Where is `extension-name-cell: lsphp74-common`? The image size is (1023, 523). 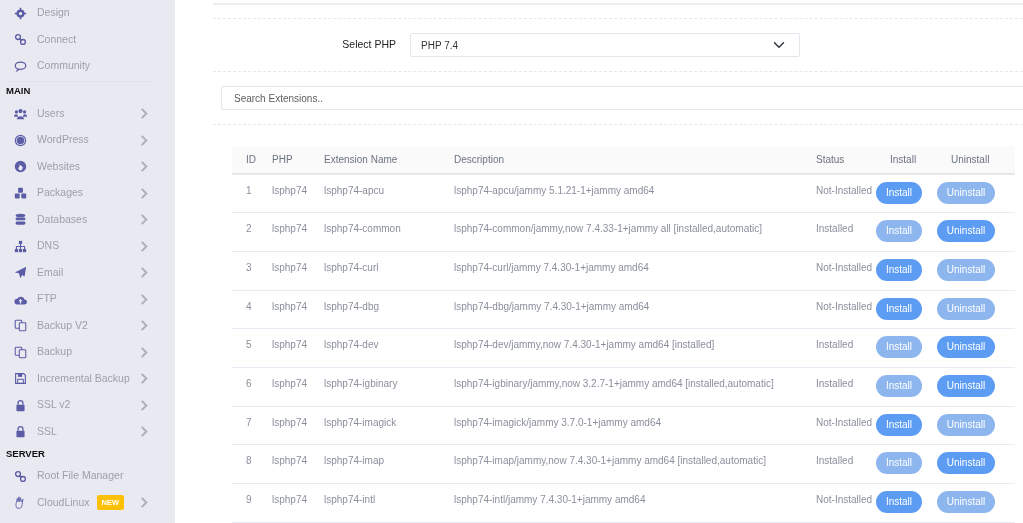 extension-name-cell: lsphp74-common is located at coordinates (375, 232).